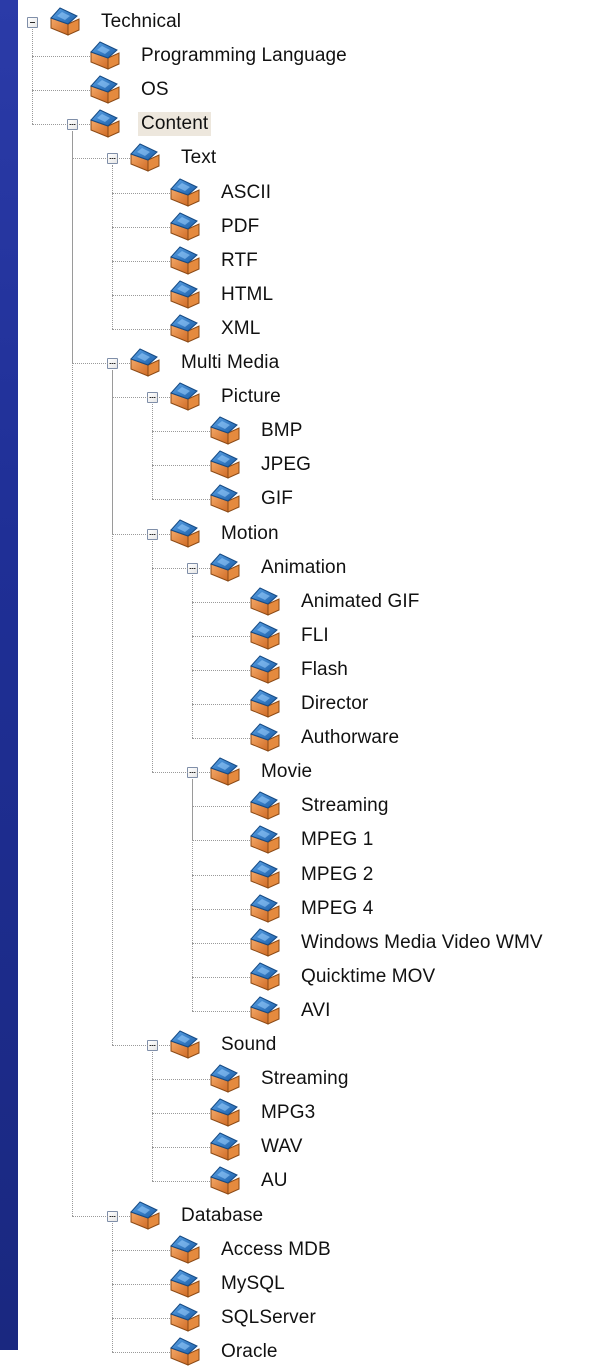 This screenshot has width=603, height=1366. I want to click on tree-node-label: BMP, so click(281, 431).